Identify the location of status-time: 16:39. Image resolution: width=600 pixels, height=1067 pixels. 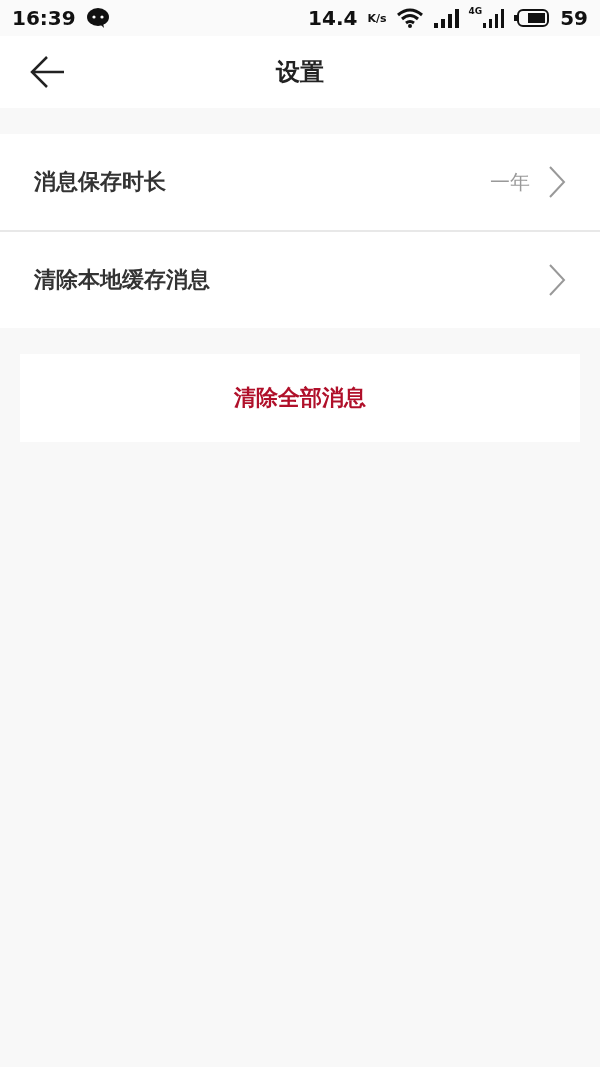
(44, 18).